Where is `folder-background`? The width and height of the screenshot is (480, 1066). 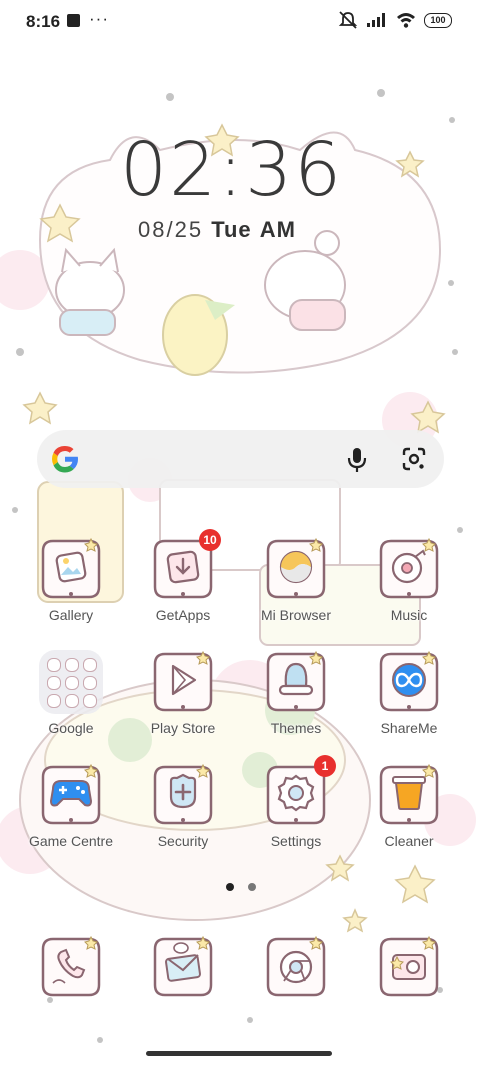 folder-background is located at coordinates (71, 682).